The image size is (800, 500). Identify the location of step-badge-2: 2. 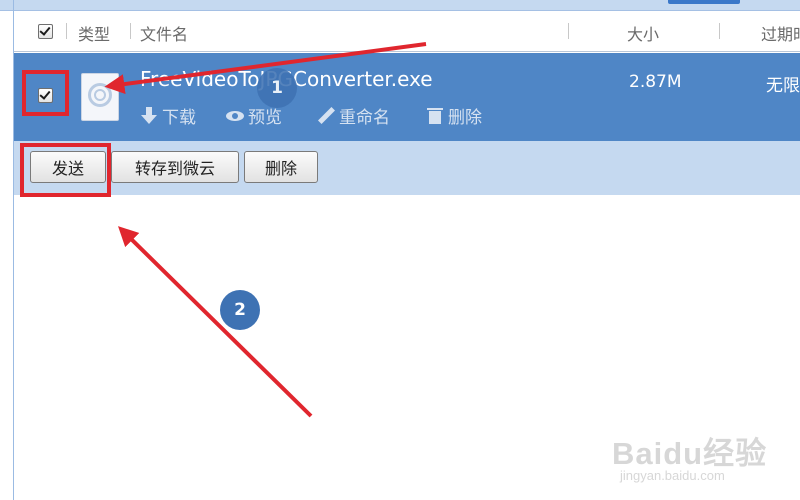
(240, 310).